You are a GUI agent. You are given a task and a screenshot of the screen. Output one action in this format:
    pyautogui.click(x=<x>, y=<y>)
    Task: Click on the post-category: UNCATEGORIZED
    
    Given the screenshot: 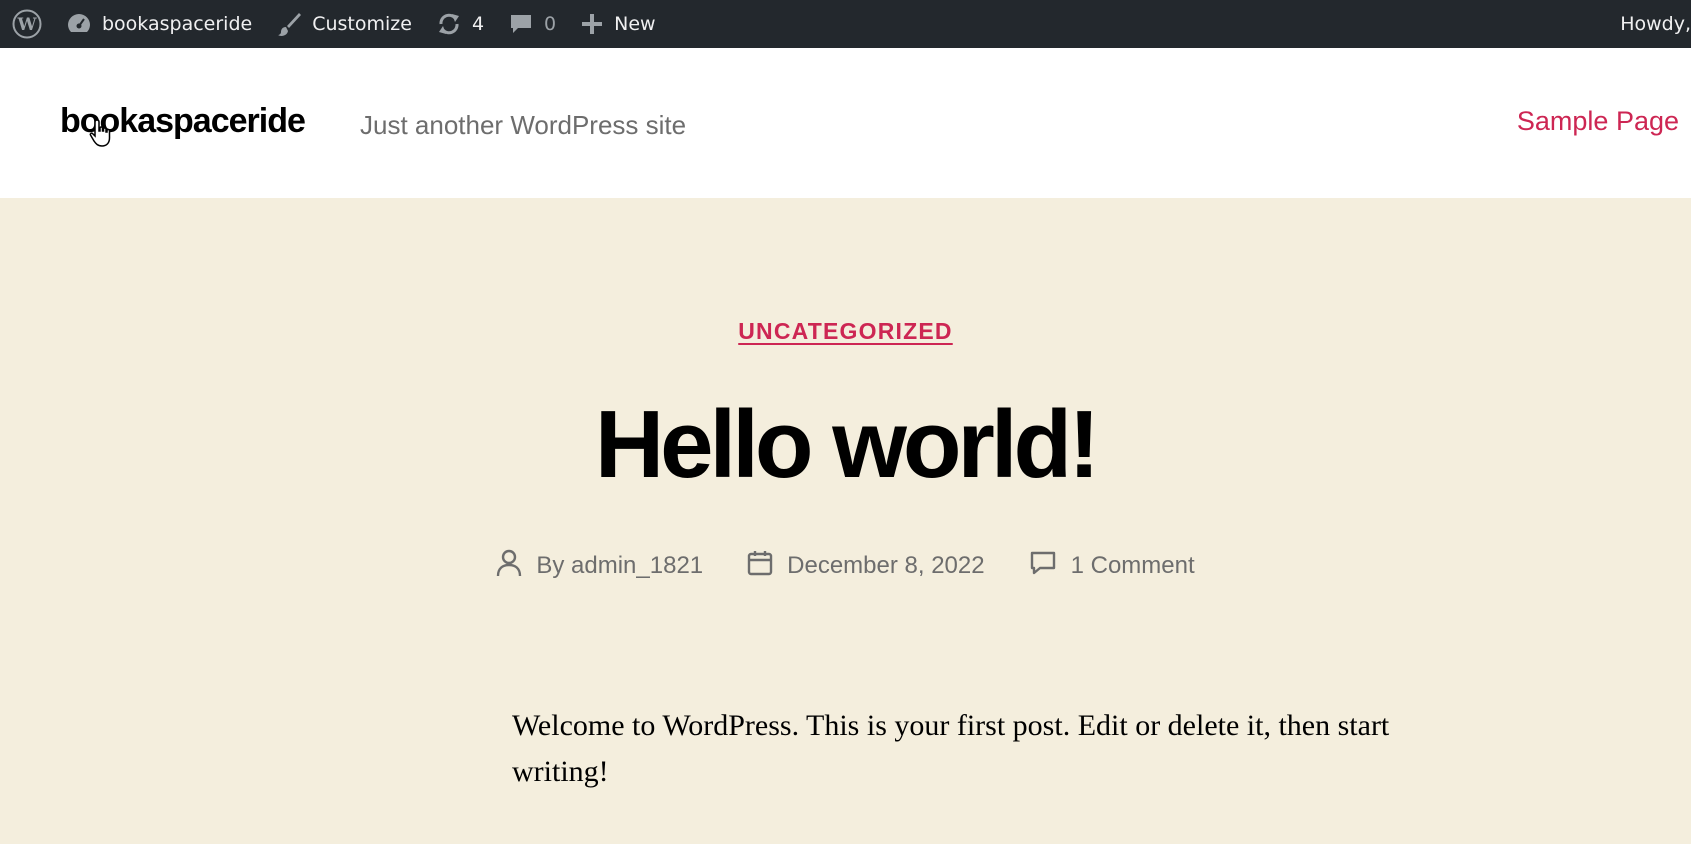 What is the action you would take?
    pyautogui.click(x=845, y=331)
    